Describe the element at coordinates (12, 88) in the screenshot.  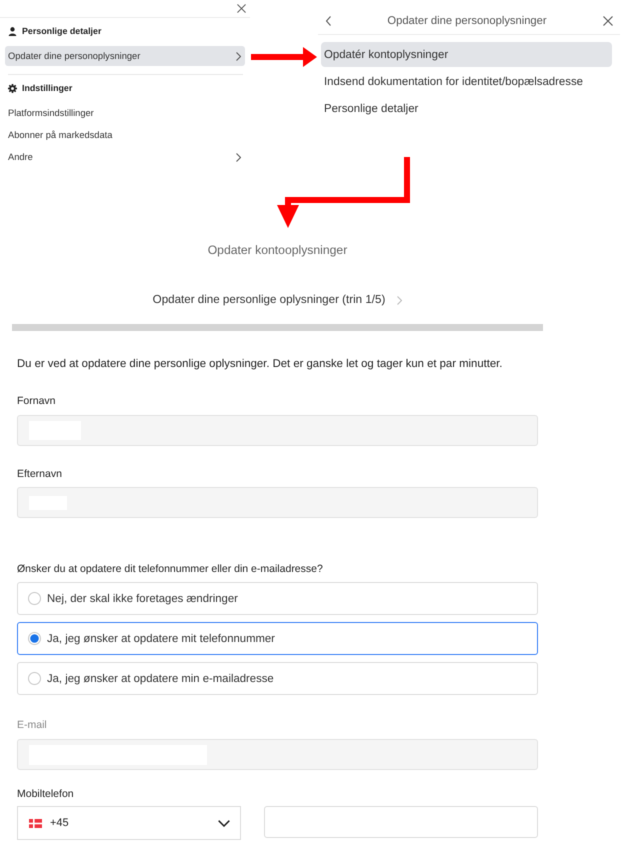
I see `gear-icon` at that location.